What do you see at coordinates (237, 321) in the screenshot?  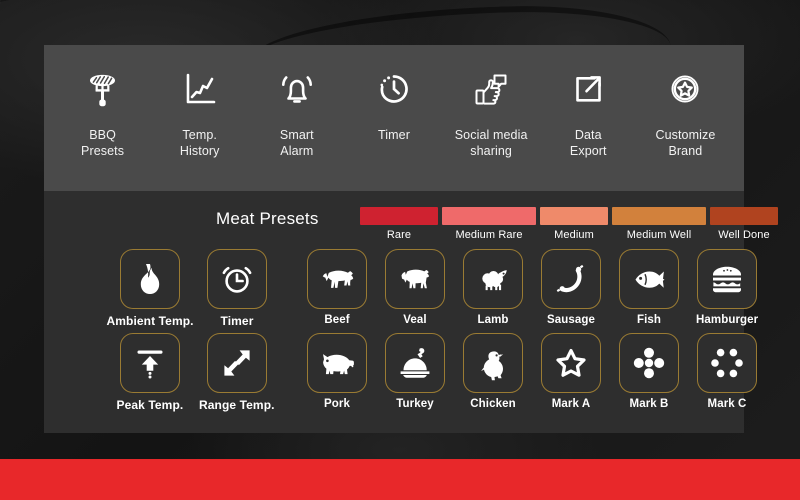 I see `preset-tile-label: Timer` at bounding box center [237, 321].